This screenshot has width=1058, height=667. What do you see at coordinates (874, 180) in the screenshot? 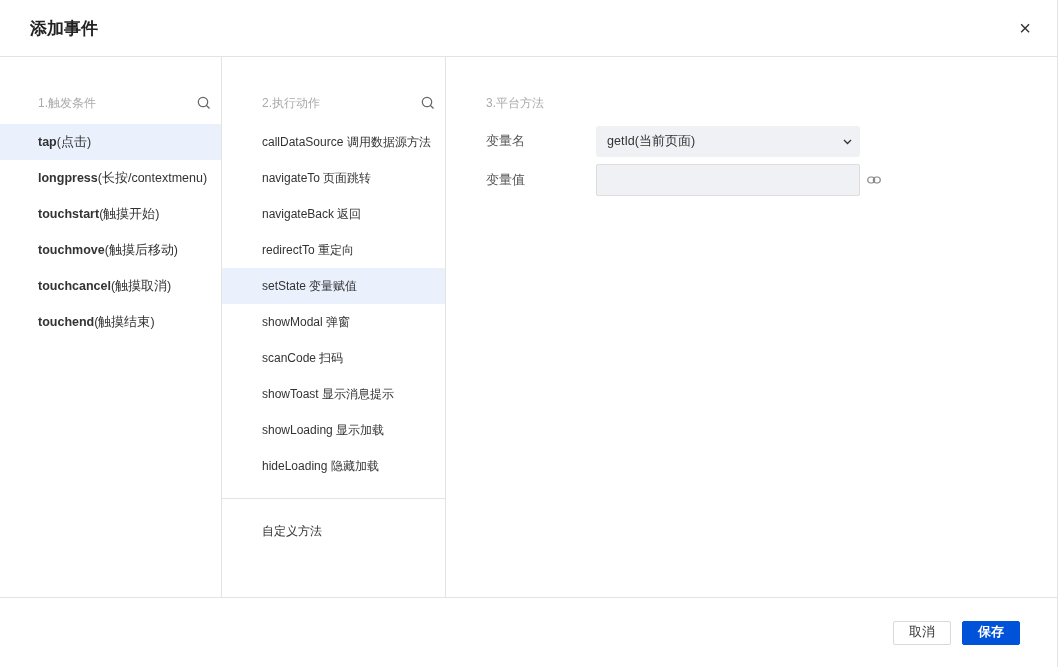
I see `link-icon` at bounding box center [874, 180].